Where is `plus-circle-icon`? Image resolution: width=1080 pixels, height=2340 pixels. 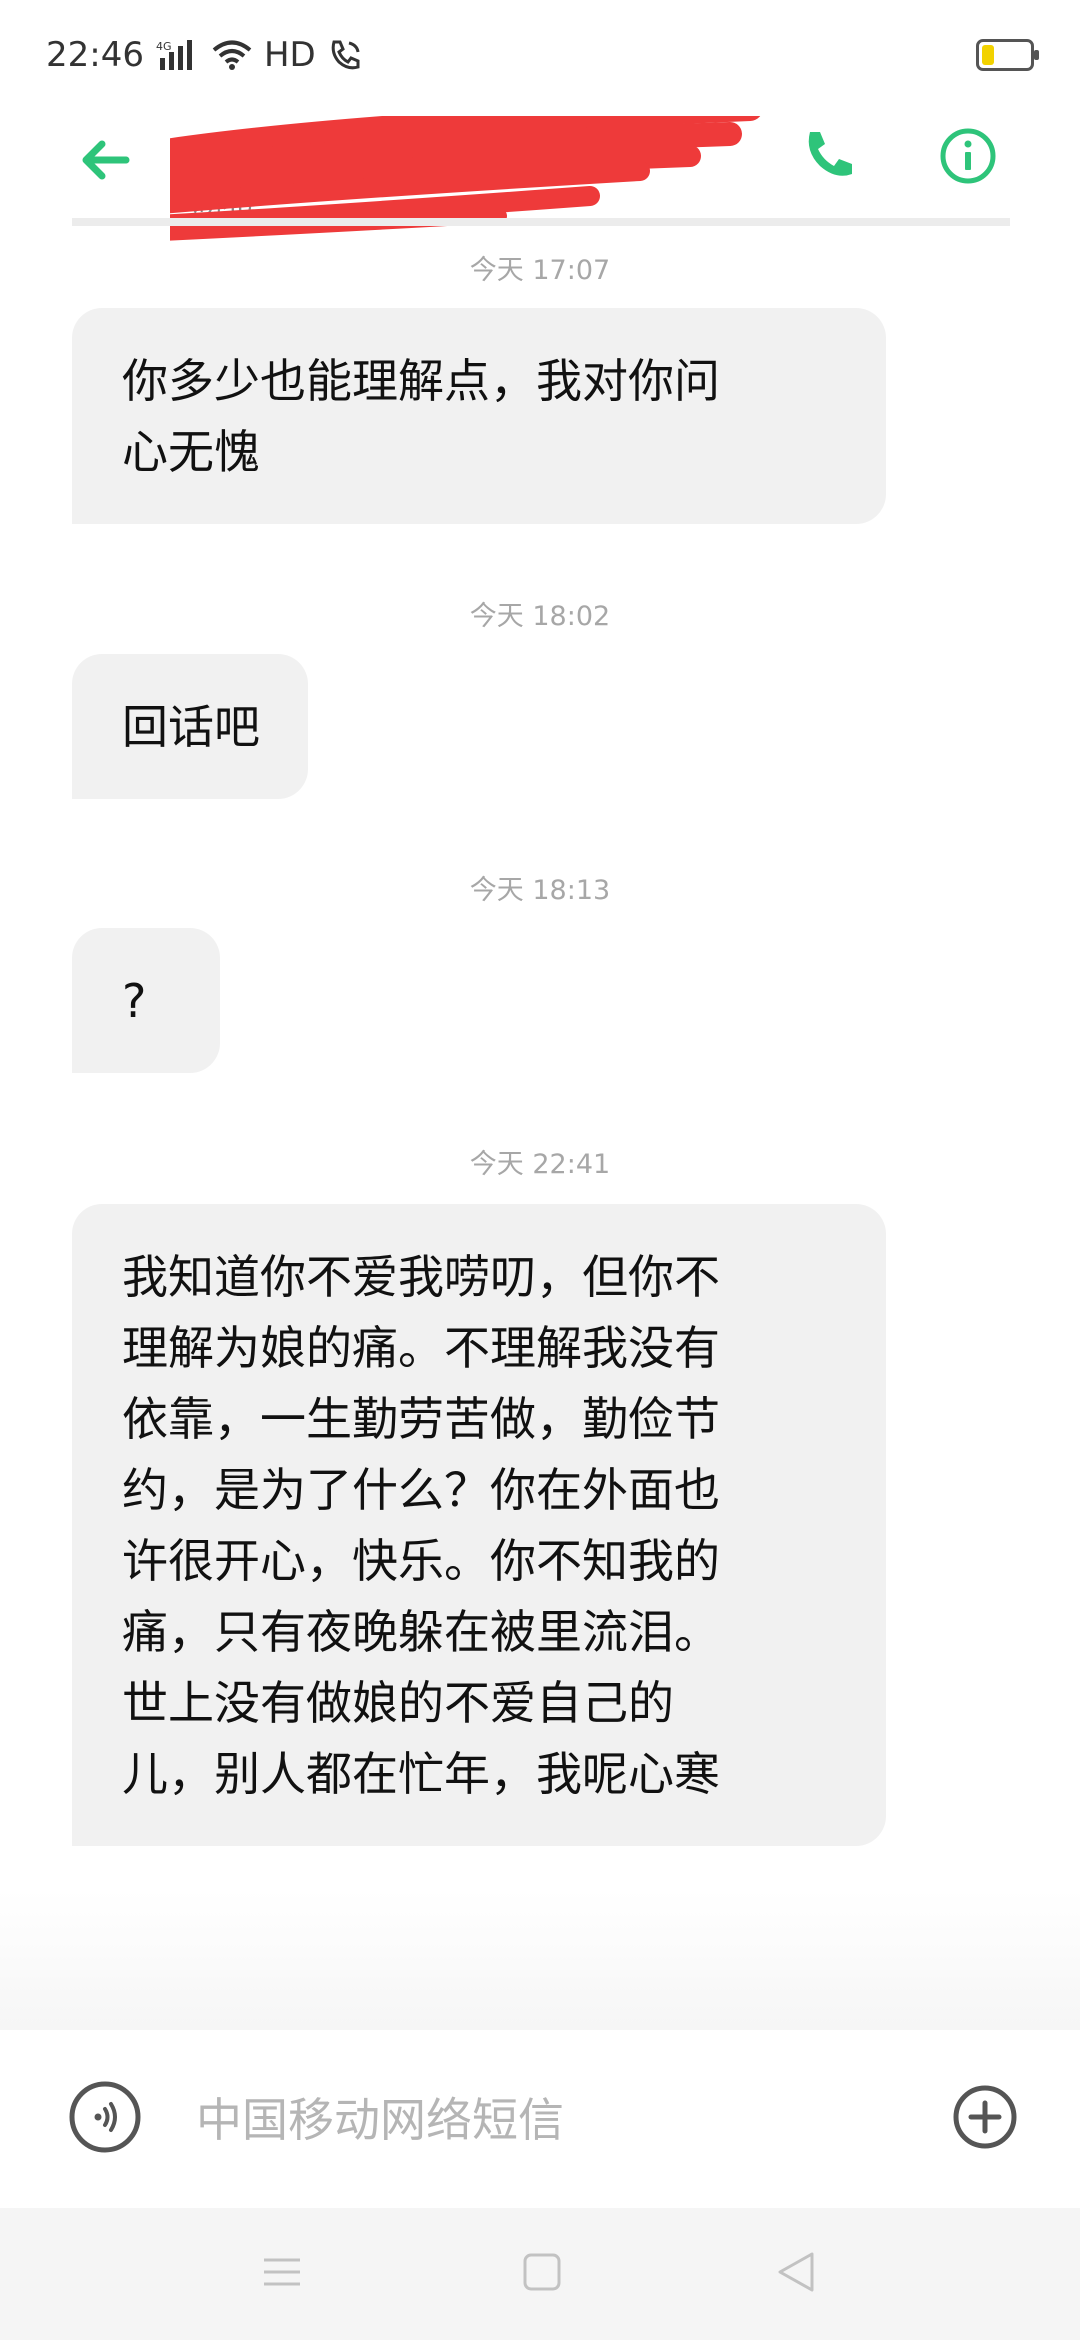
plus-circle-icon is located at coordinates (985, 2117).